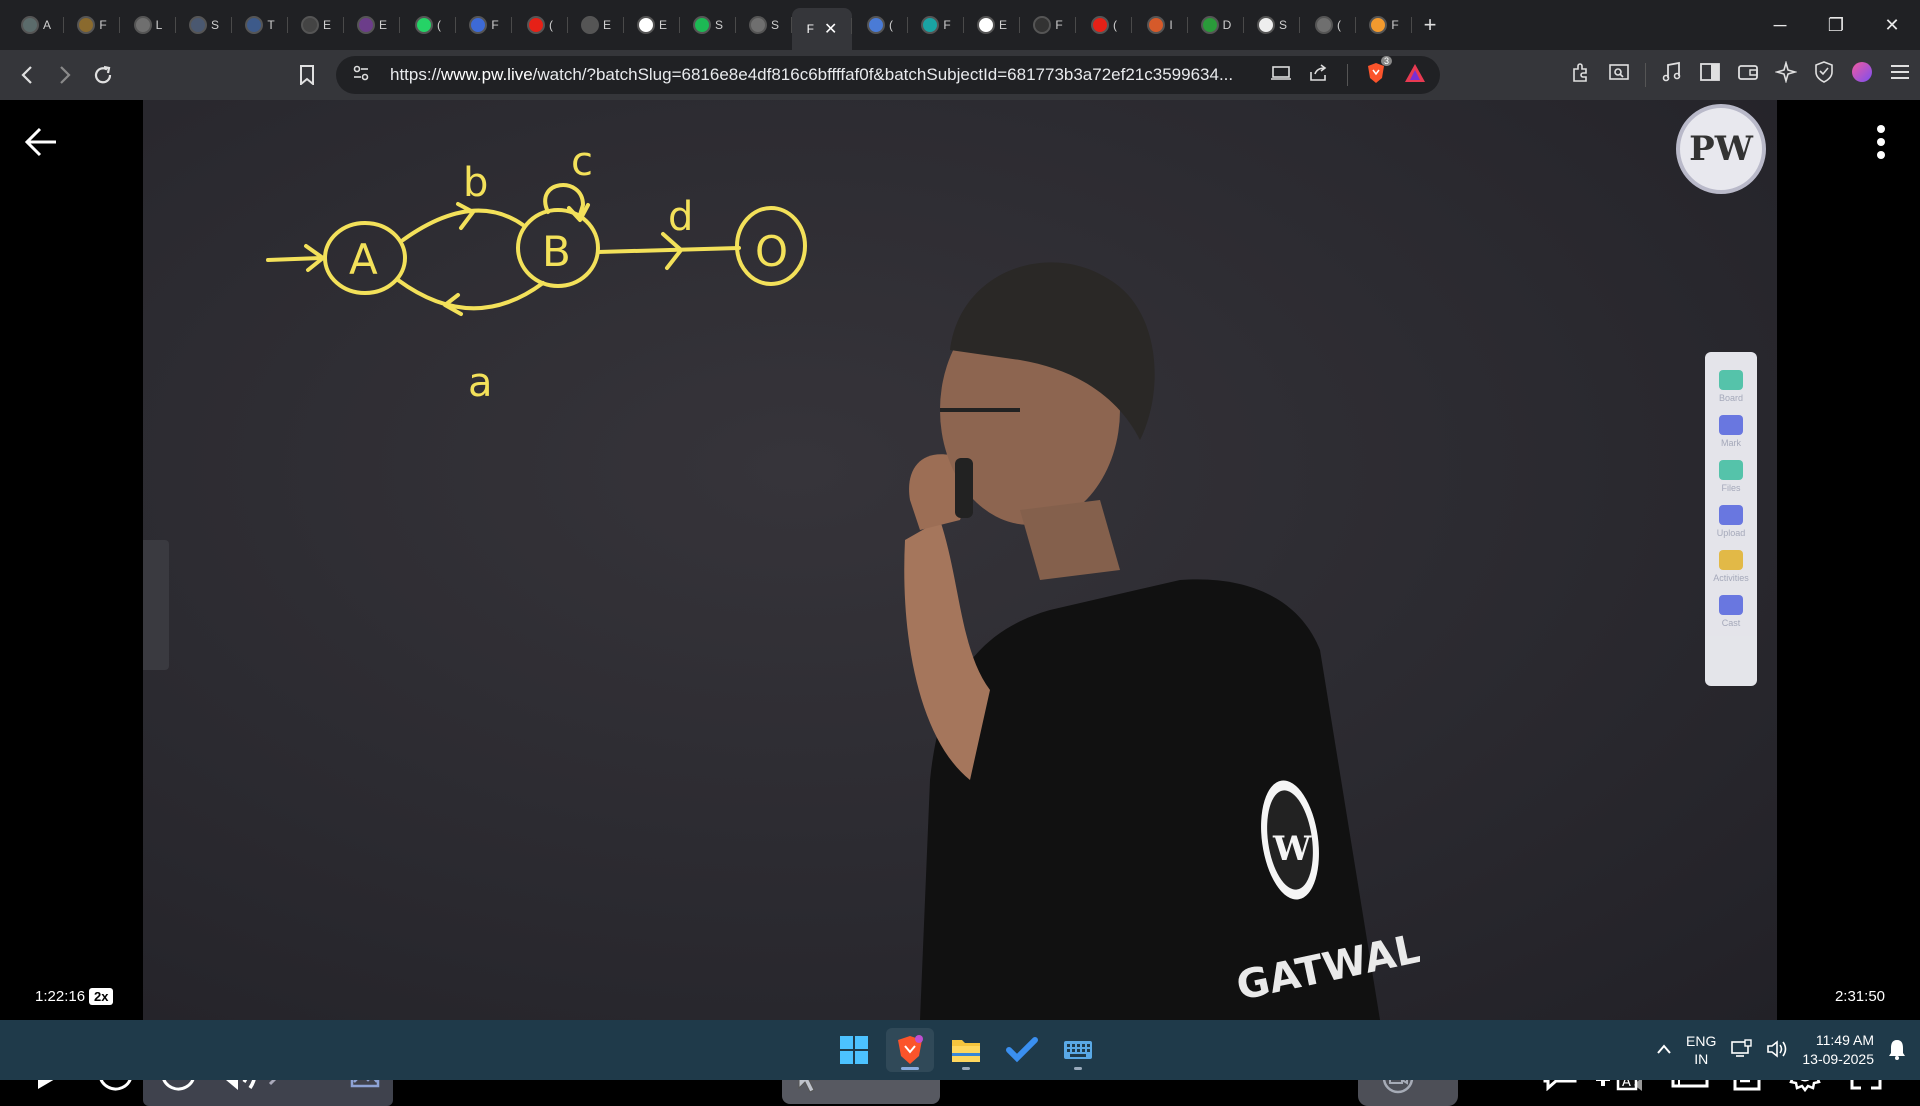  Describe the element at coordinates (1881, 142) in the screenshot. I see `more-options-icon` at that location.